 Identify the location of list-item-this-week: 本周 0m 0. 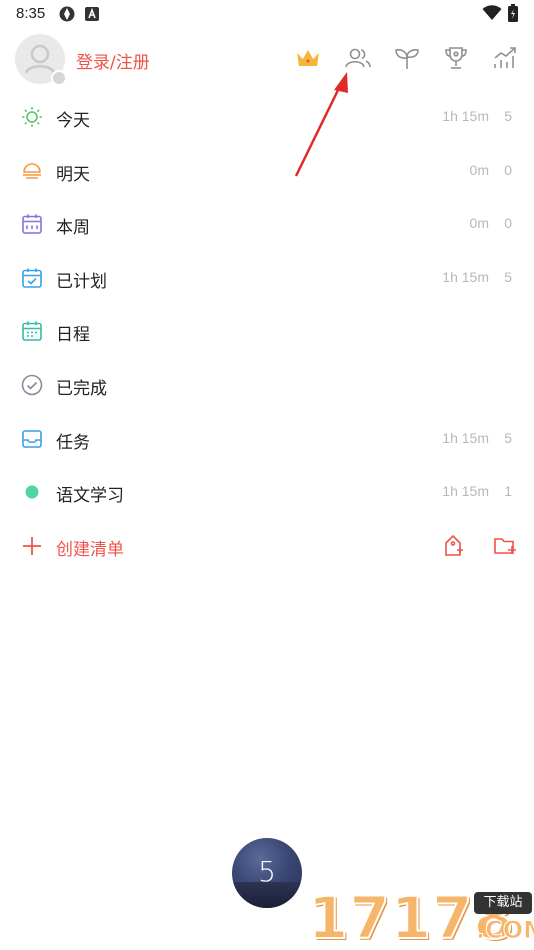
(267, 224).